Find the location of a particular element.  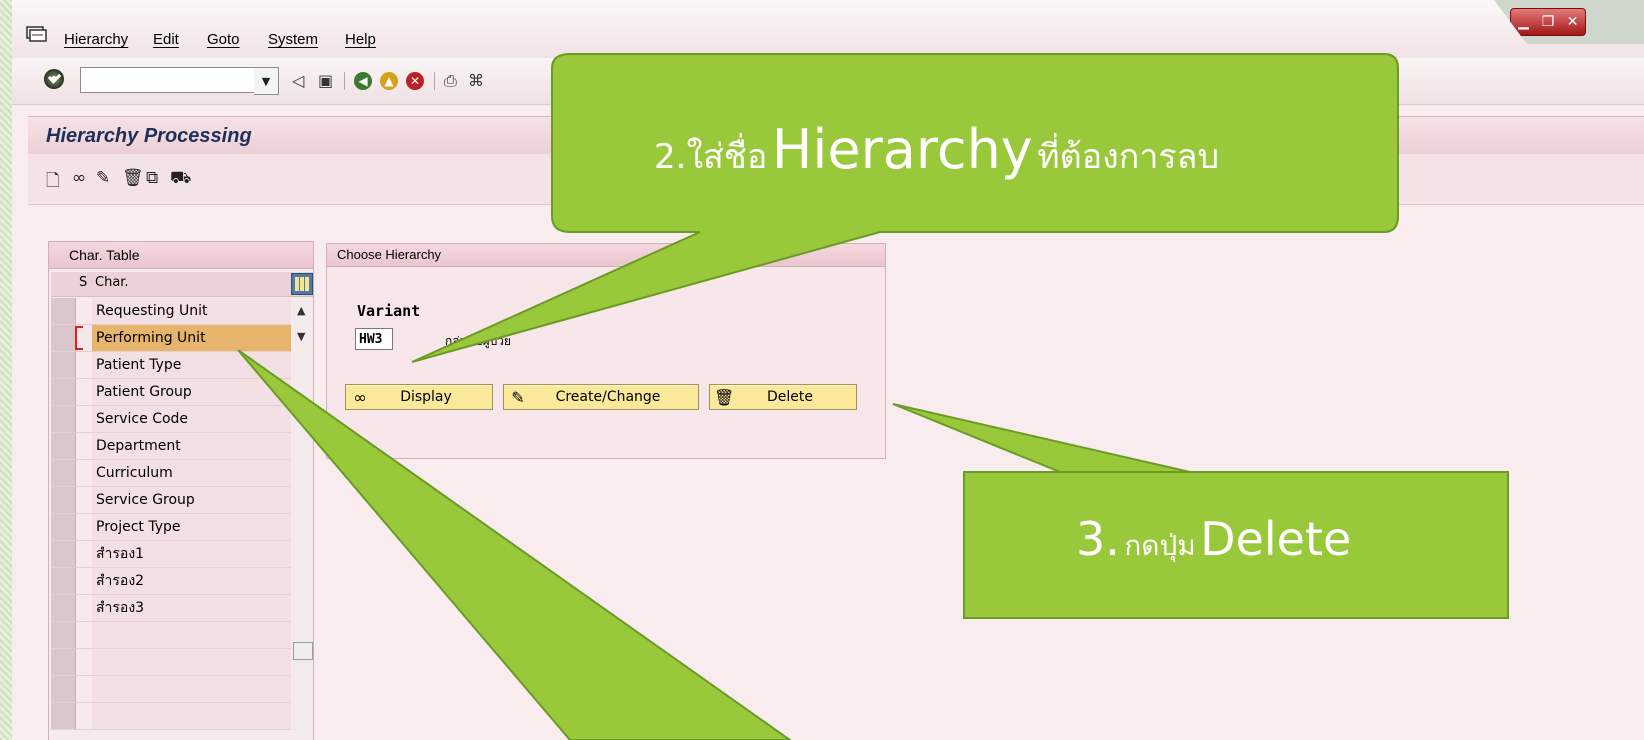

callout-step3-prefix: 3. is located at coordinates (1098, 539).